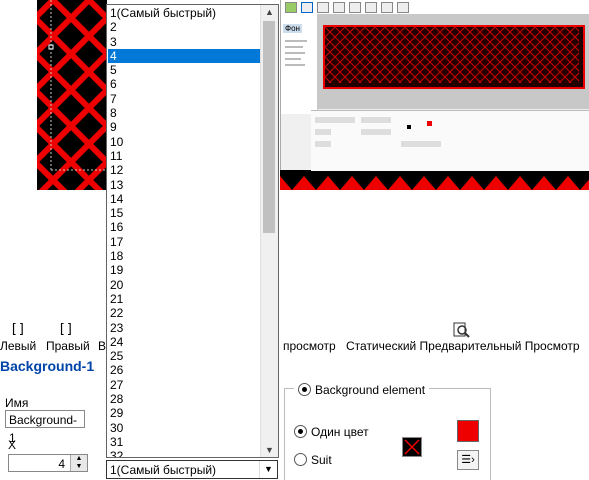 Image resolution: width=589 pixels, height=480 pixels. I want to click on dropdown-item: 11, so click(184, 156).